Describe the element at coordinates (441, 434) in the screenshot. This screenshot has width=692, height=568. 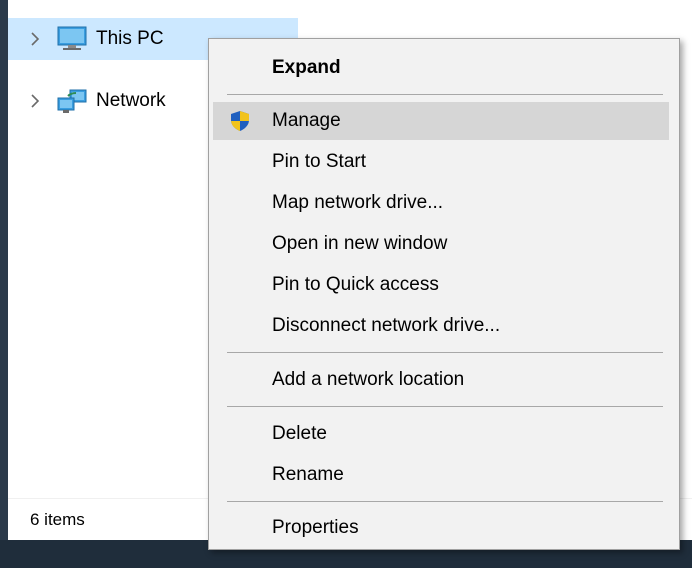
I see `menu-item-delete: Delete` at that location.